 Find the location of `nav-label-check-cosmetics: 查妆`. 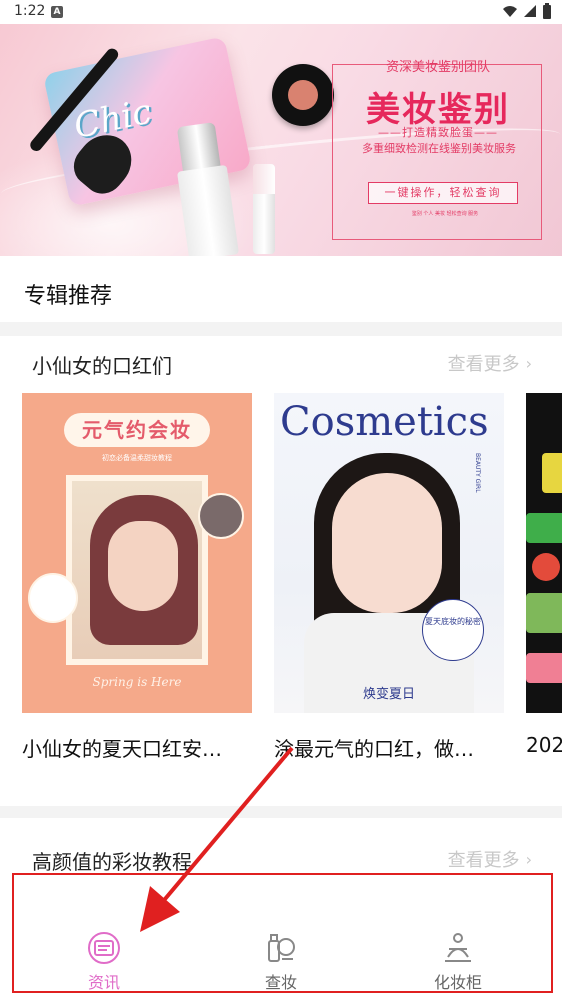

nav-label-check-cosmetics: 查妆 is located at coordinates (280, 982).